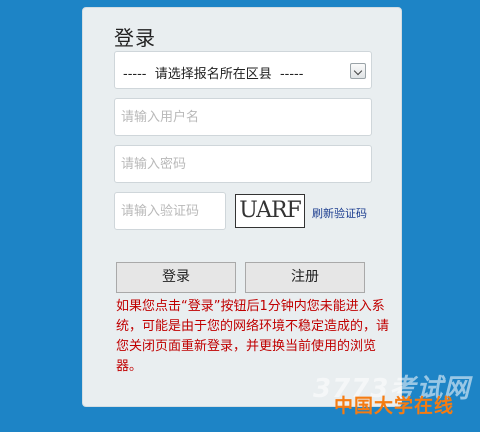 This screenshot has width=480, height=432. Describe the element at coordinates (394, 406) in the screenshot. I see `watermark-site-name: 中国大学在线` at that location.